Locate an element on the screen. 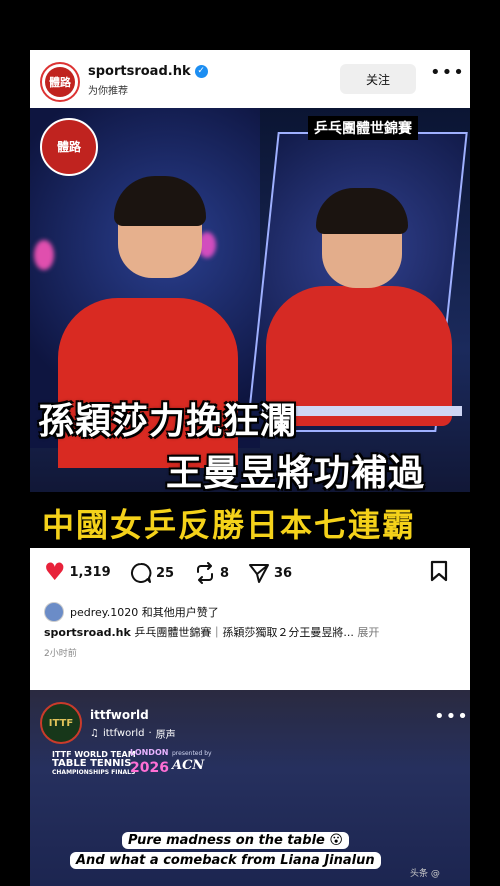 The width and height of the screenshot is (500, 886). heart-icon: ♥ is located at coordinates (55, 572).